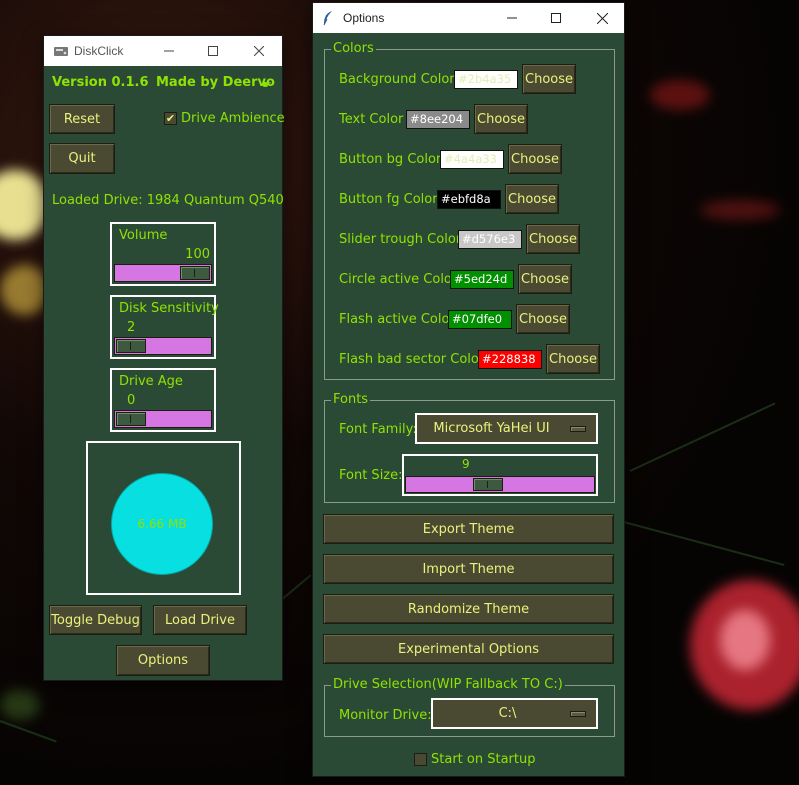 The image size is (799, 785). I want to click on export-theme-button: Export Theme, so click(468, 529).